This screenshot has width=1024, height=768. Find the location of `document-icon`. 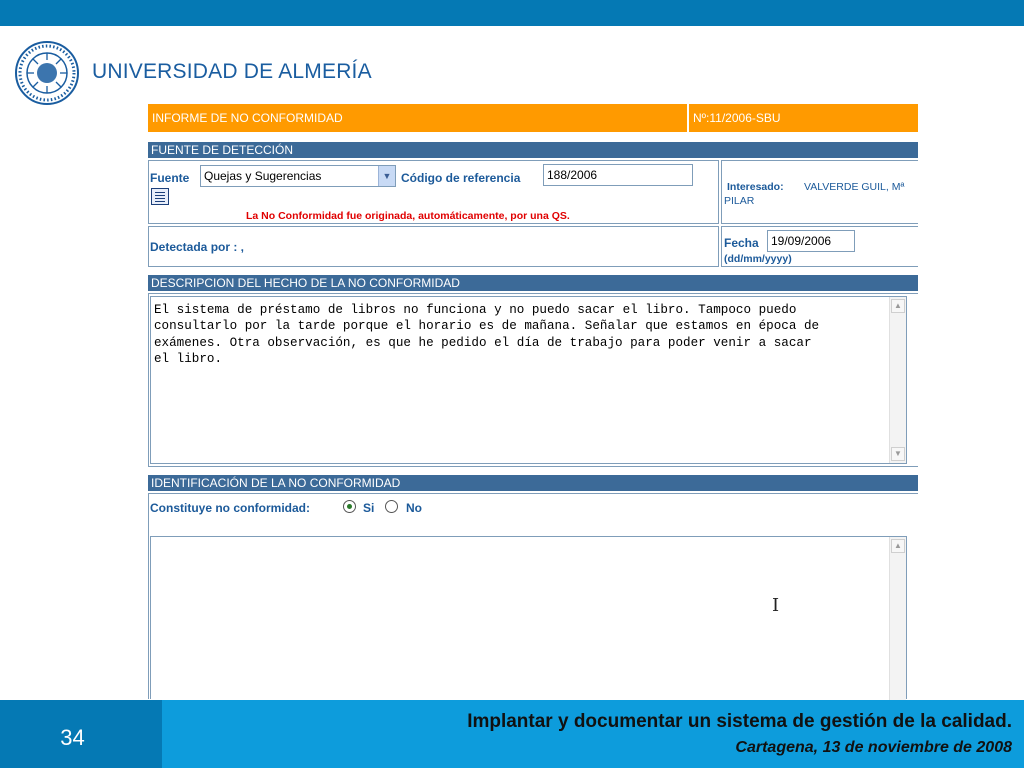

document-icon is located at coordinates (160, 196).